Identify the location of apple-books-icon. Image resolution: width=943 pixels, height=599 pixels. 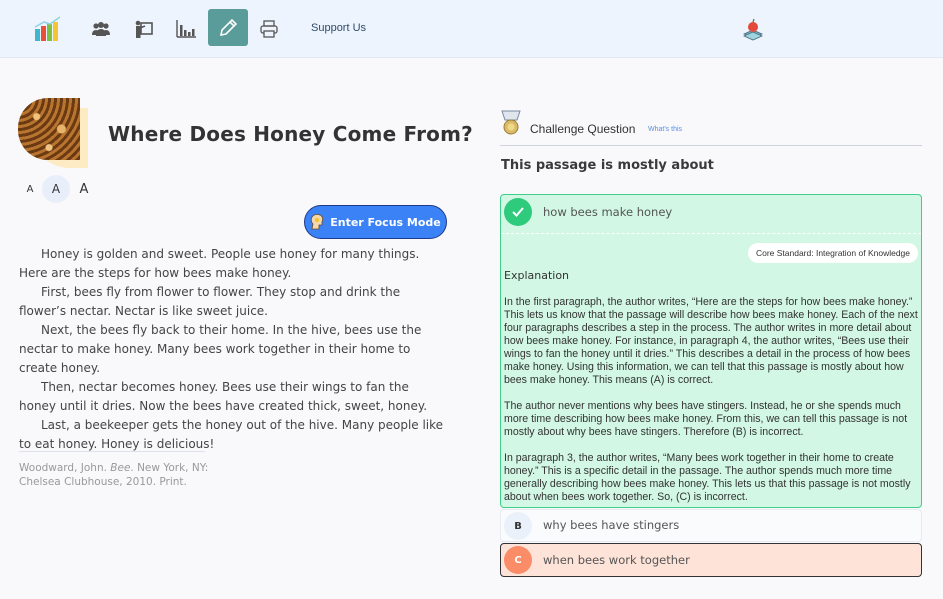
(753, 29).